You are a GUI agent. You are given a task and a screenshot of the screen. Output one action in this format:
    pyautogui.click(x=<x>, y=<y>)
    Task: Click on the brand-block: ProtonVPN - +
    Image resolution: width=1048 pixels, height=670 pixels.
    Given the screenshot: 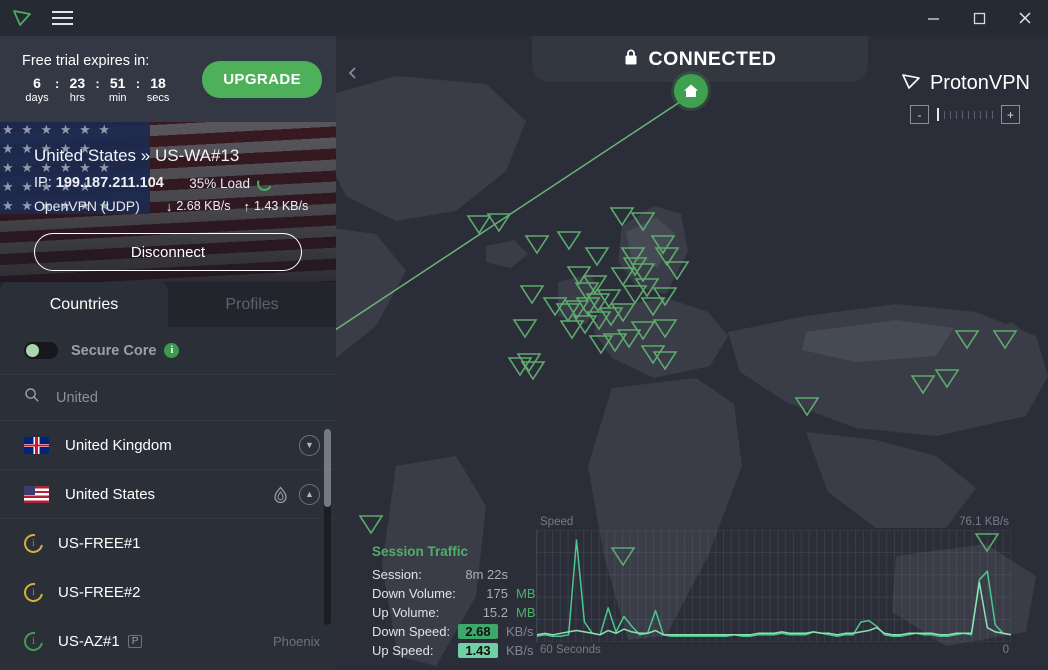 What is the action you would take?
    pyautogui.click(x=965, y=97)
    